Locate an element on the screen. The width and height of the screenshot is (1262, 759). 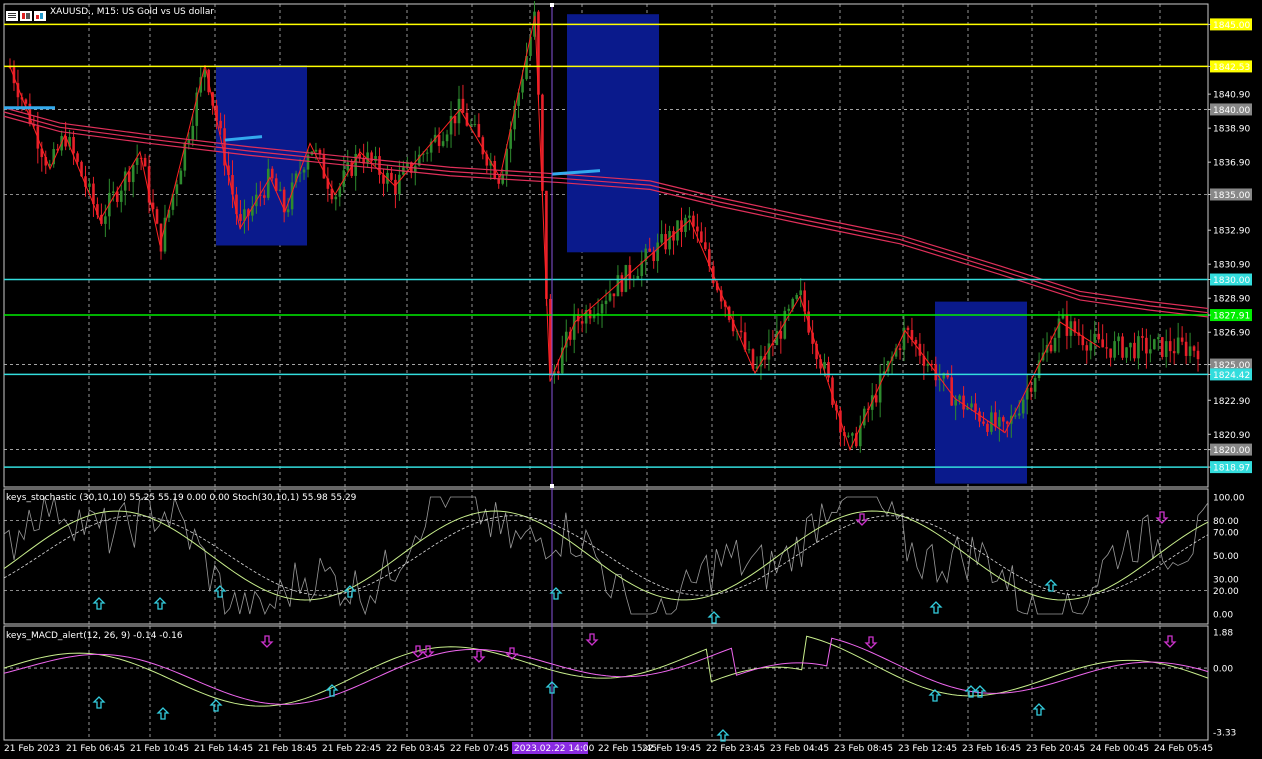
stochastic-axis-label: 80.00 is located at coordinates (1226, 522).